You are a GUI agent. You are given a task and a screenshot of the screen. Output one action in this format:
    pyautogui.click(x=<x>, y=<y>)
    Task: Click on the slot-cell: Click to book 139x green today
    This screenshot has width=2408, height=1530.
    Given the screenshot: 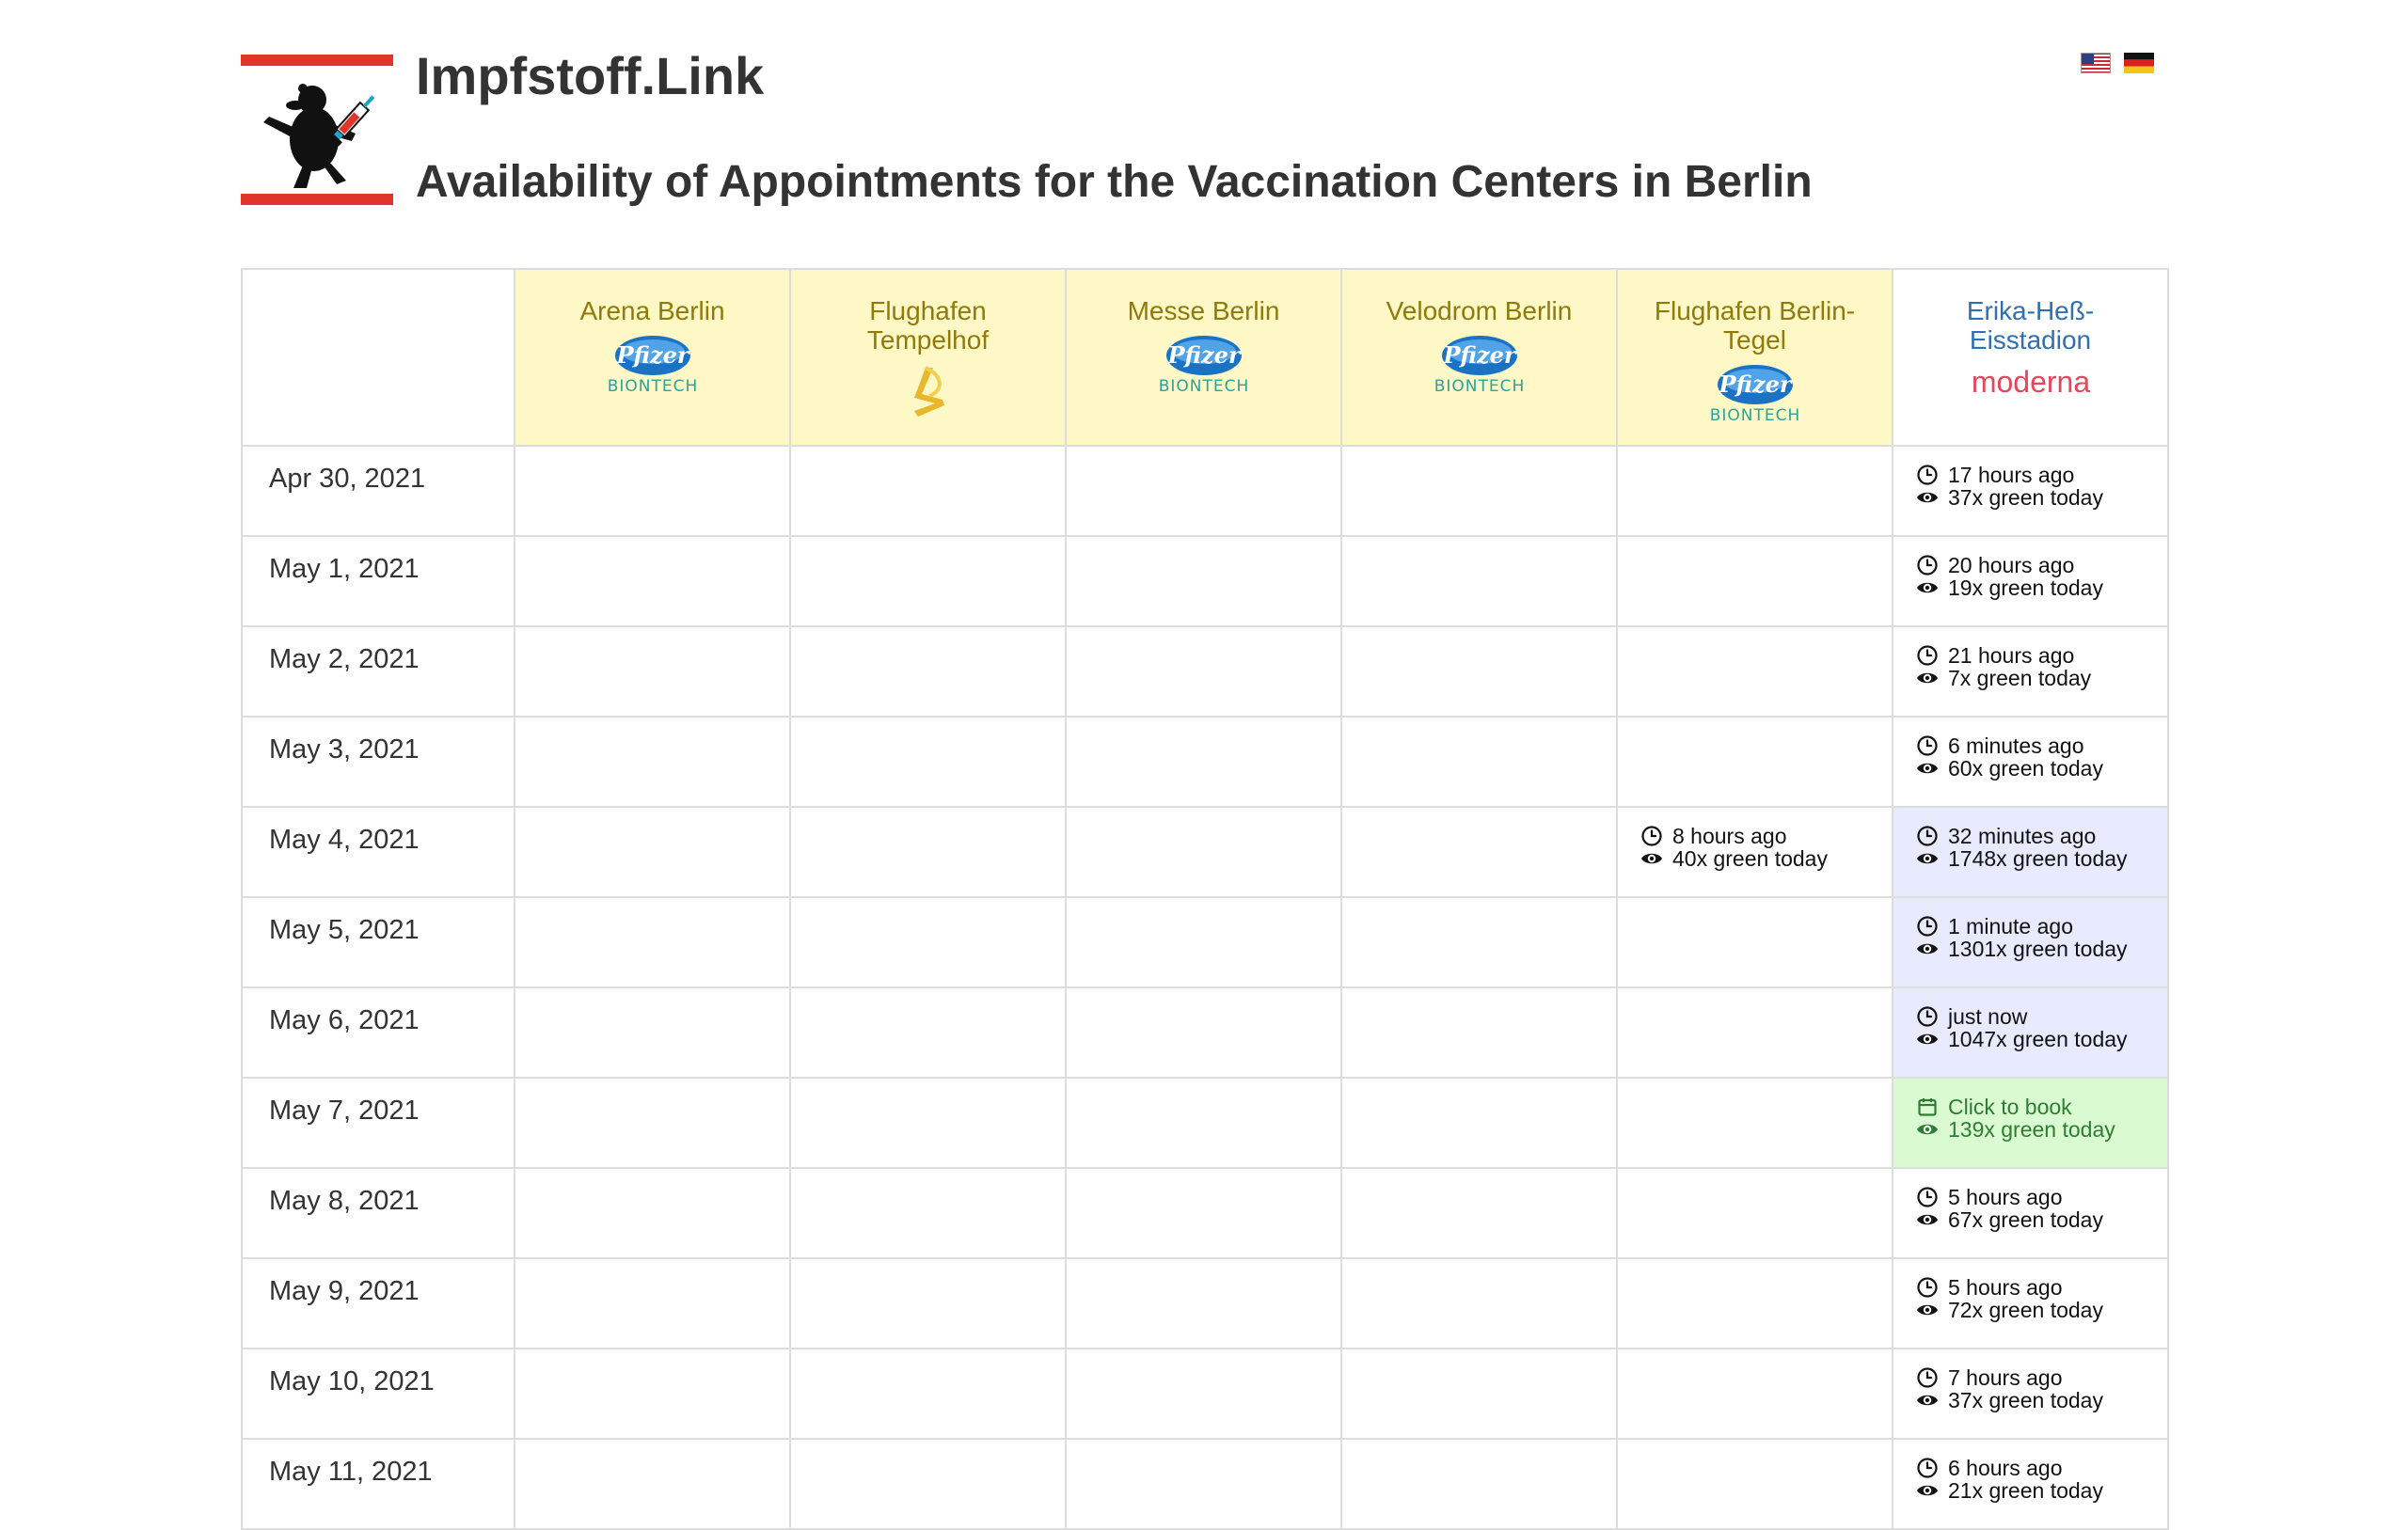 What is the action you would take?
    pyautogui.click(x=2031, y=1124)
    